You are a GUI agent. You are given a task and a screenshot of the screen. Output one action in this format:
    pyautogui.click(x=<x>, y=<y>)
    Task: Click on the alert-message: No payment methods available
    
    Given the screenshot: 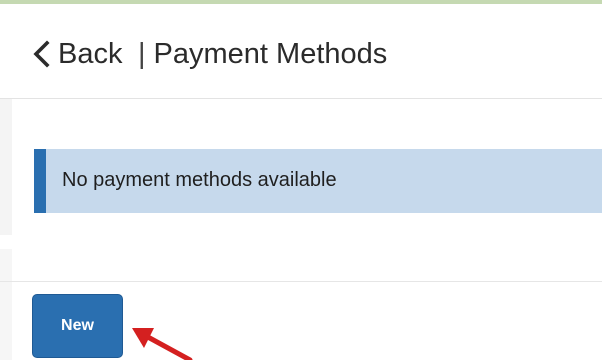 What is the action you would take?
    pyautogui.click(x=199, y=180)
    